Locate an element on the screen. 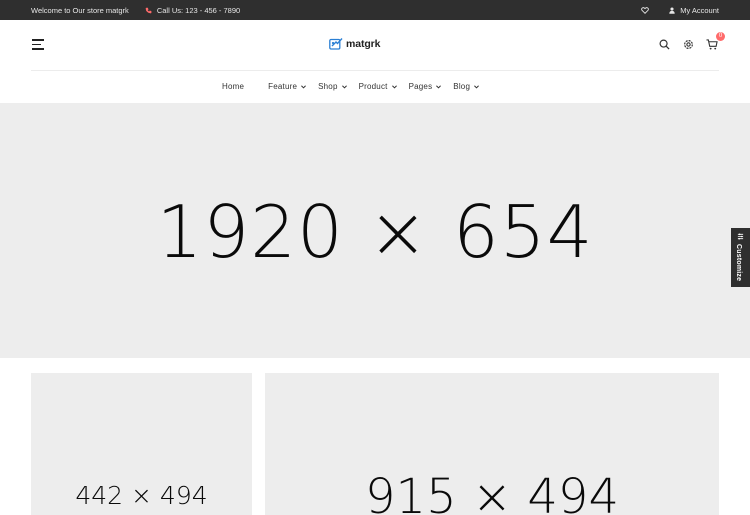  nav-item-blog: Blog is located at coordinates (466, 86).